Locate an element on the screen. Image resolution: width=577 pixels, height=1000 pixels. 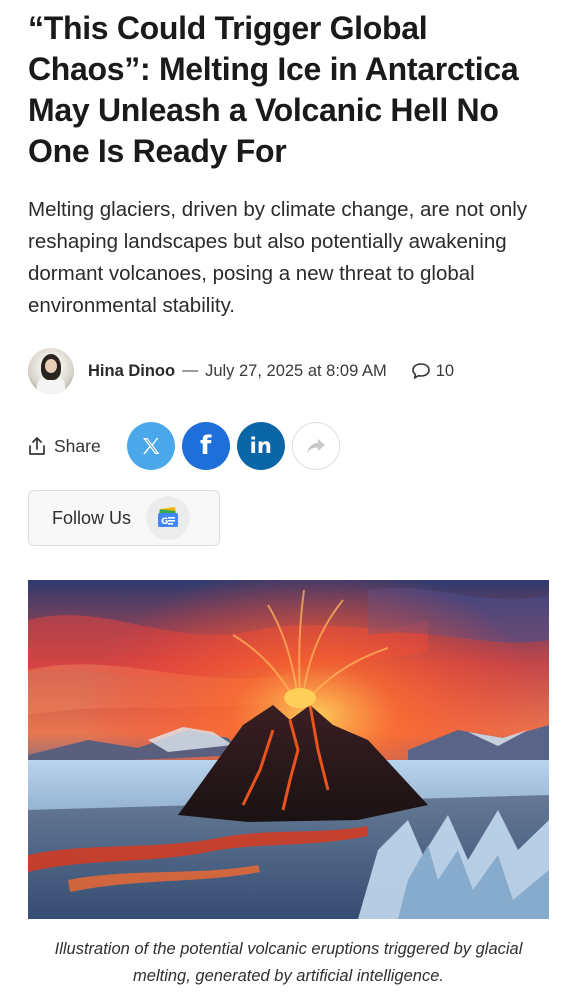
share-label: Share is located at coordinates (77, 445).